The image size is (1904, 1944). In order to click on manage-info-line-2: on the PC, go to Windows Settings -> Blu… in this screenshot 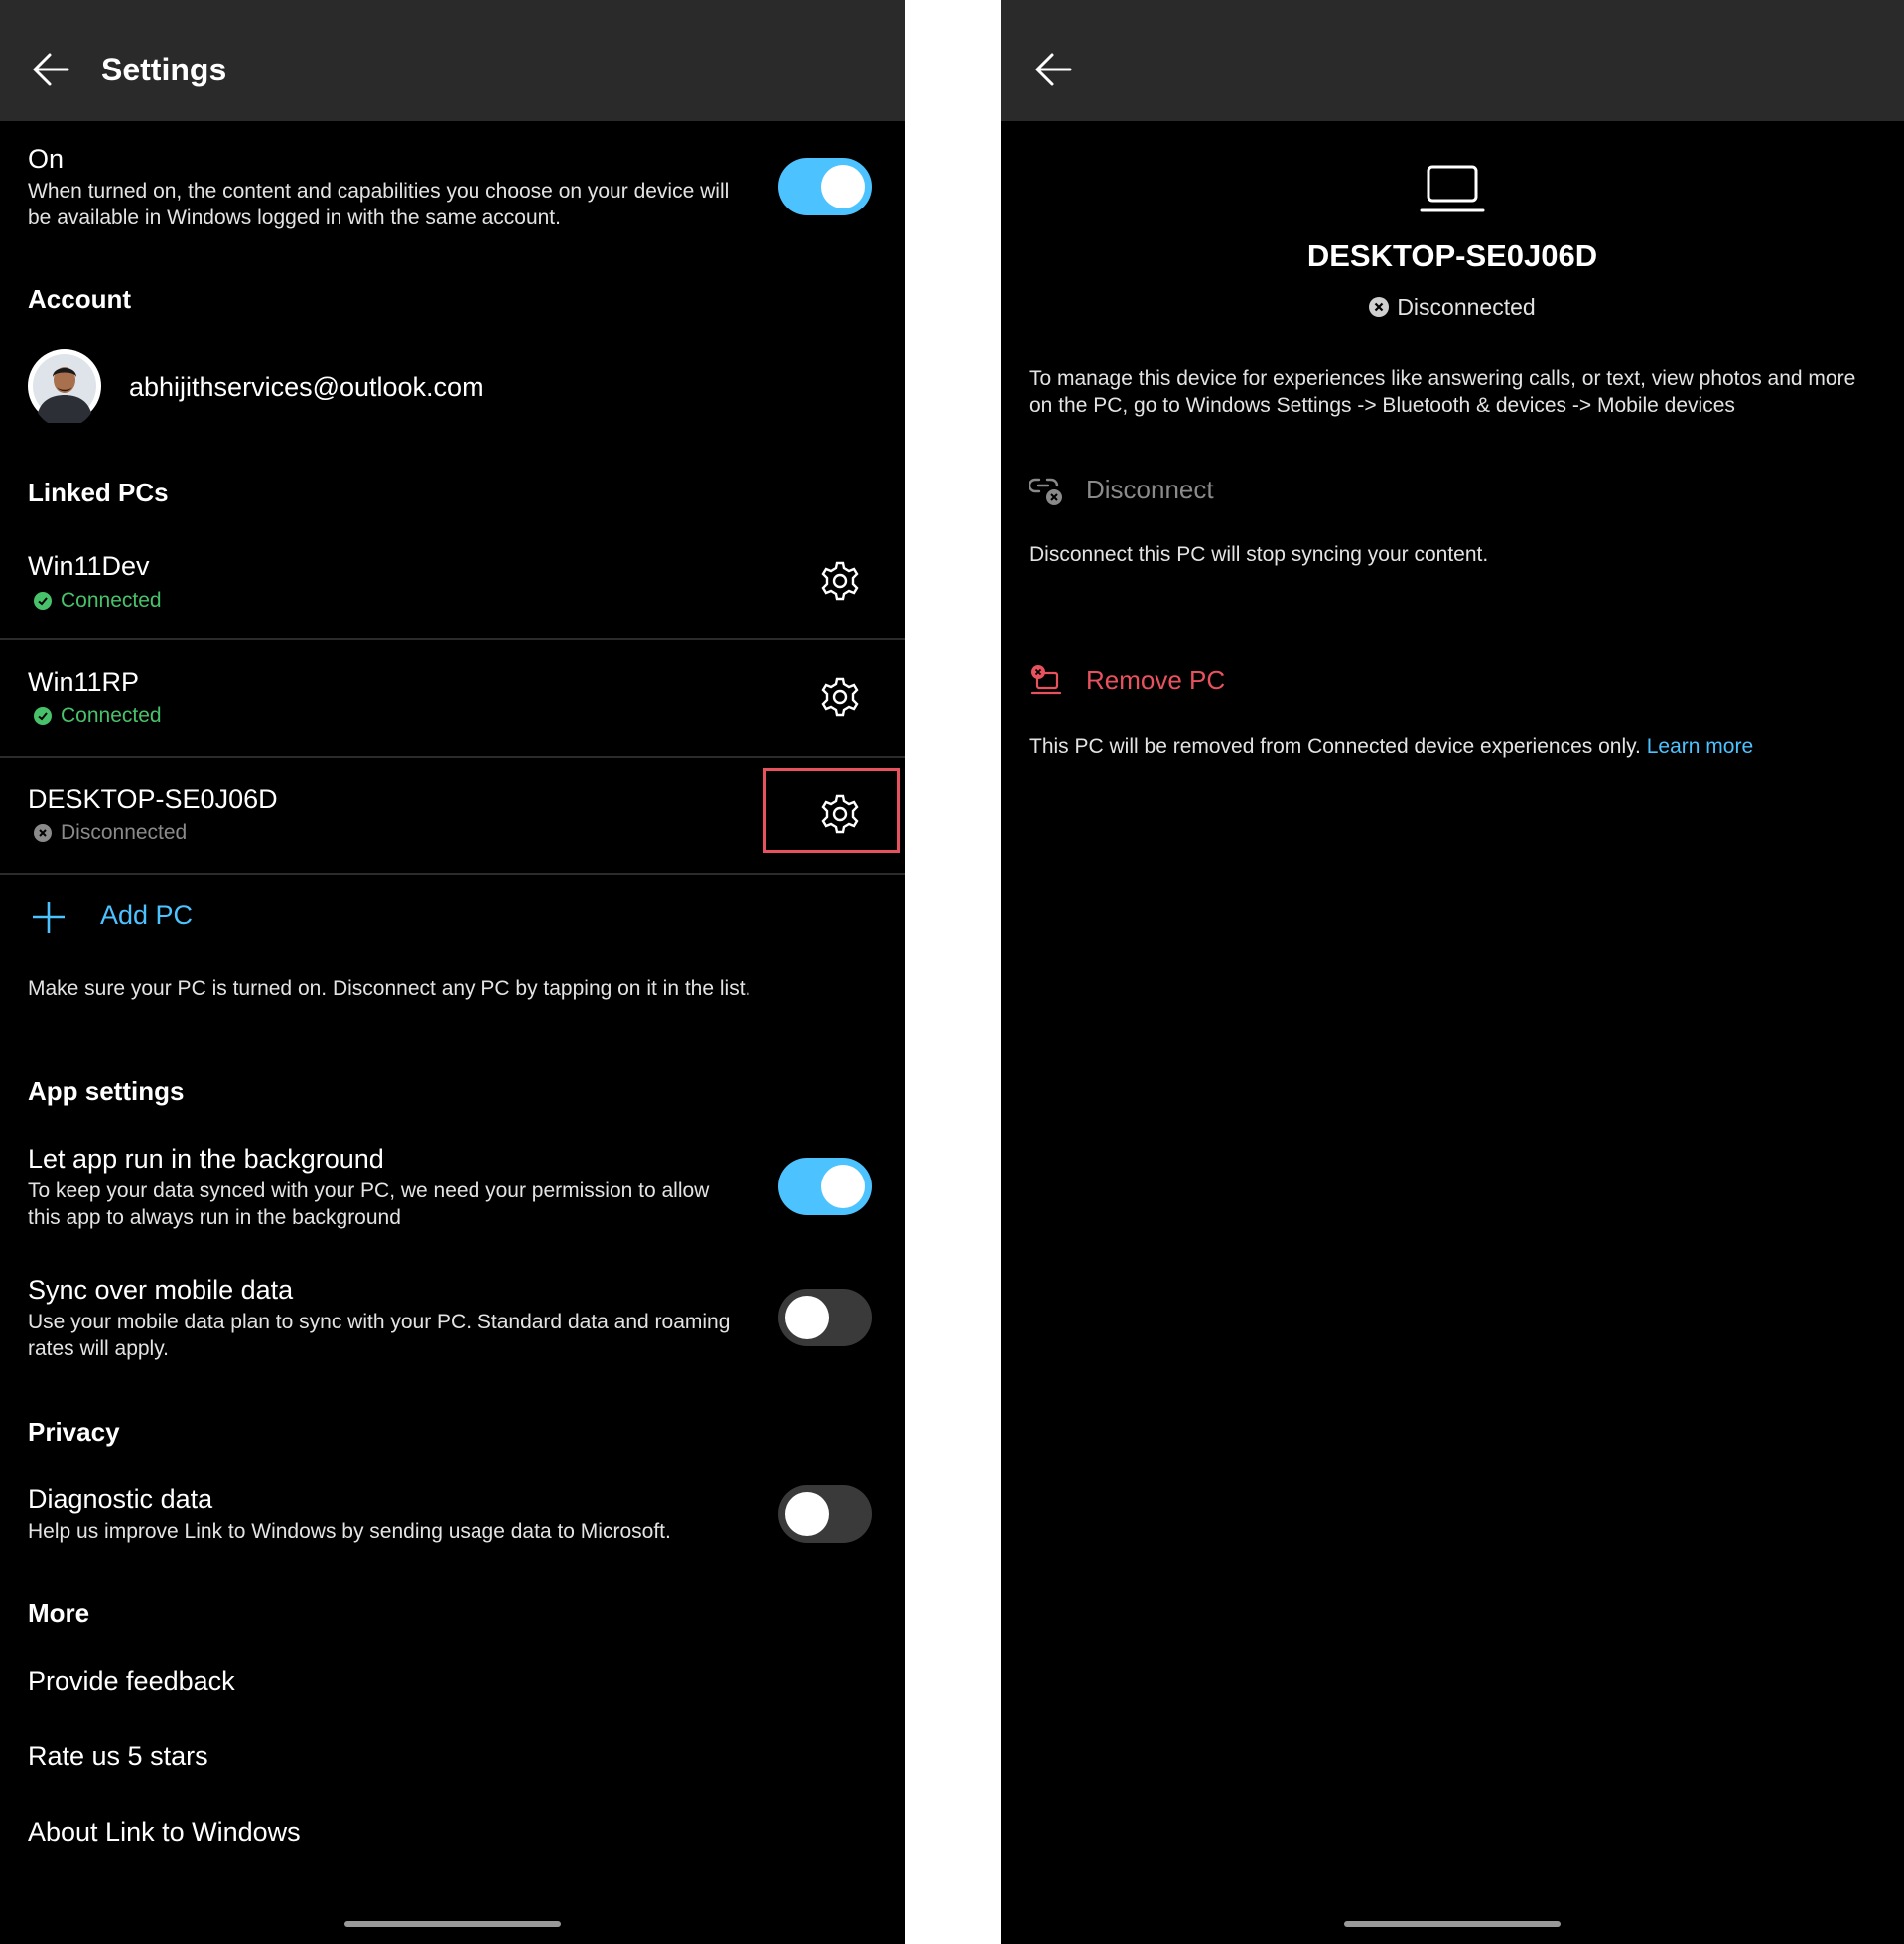, I will do `click(1382, 406)`.